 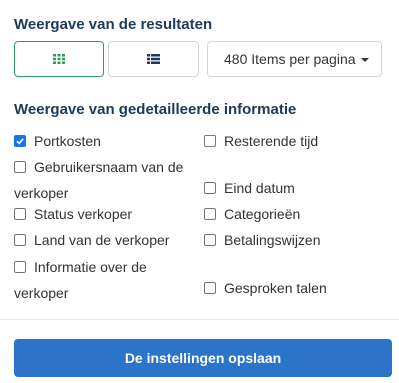 I want to click on option-portkosten: Portkosten, so click(x=57, y=141).